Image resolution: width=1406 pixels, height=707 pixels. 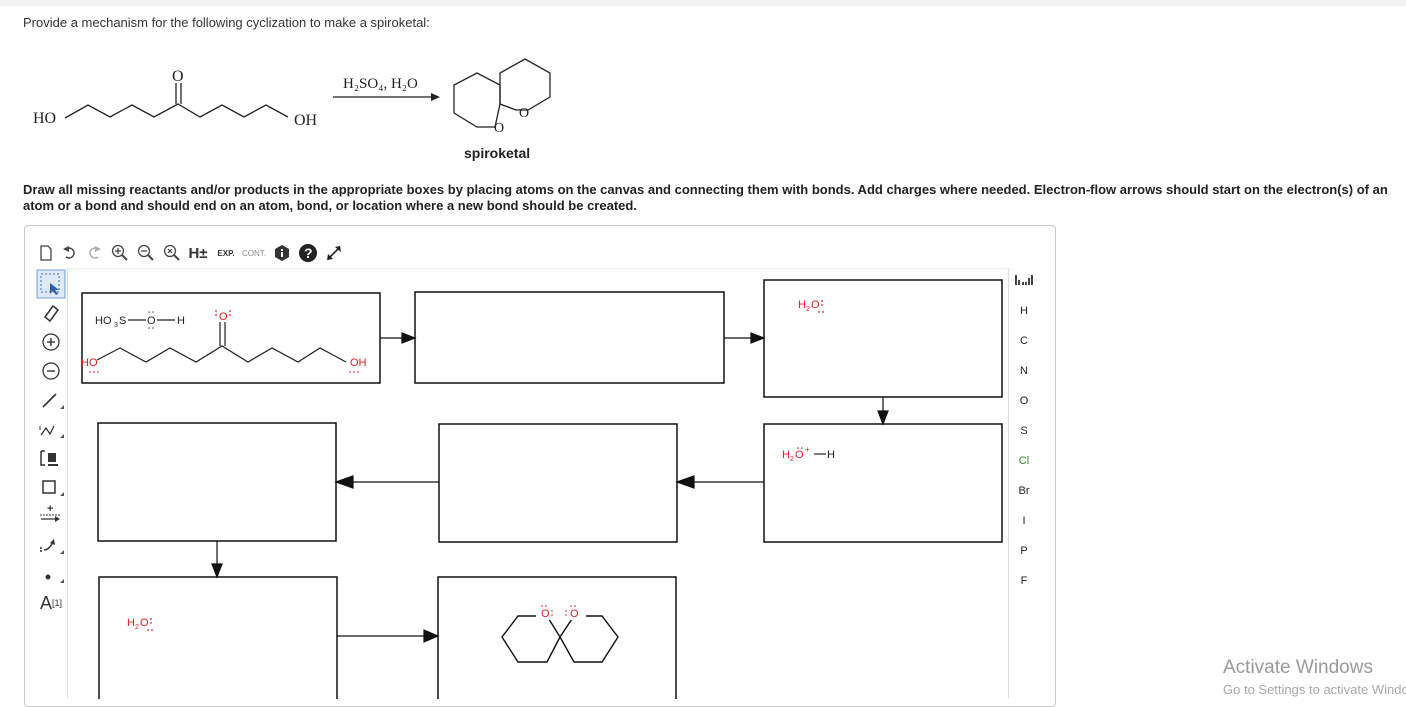 What do you see at coordinates (802, 305) in the screenshot?
I see `box3-water-h: H` at bounding box center [802, 305].